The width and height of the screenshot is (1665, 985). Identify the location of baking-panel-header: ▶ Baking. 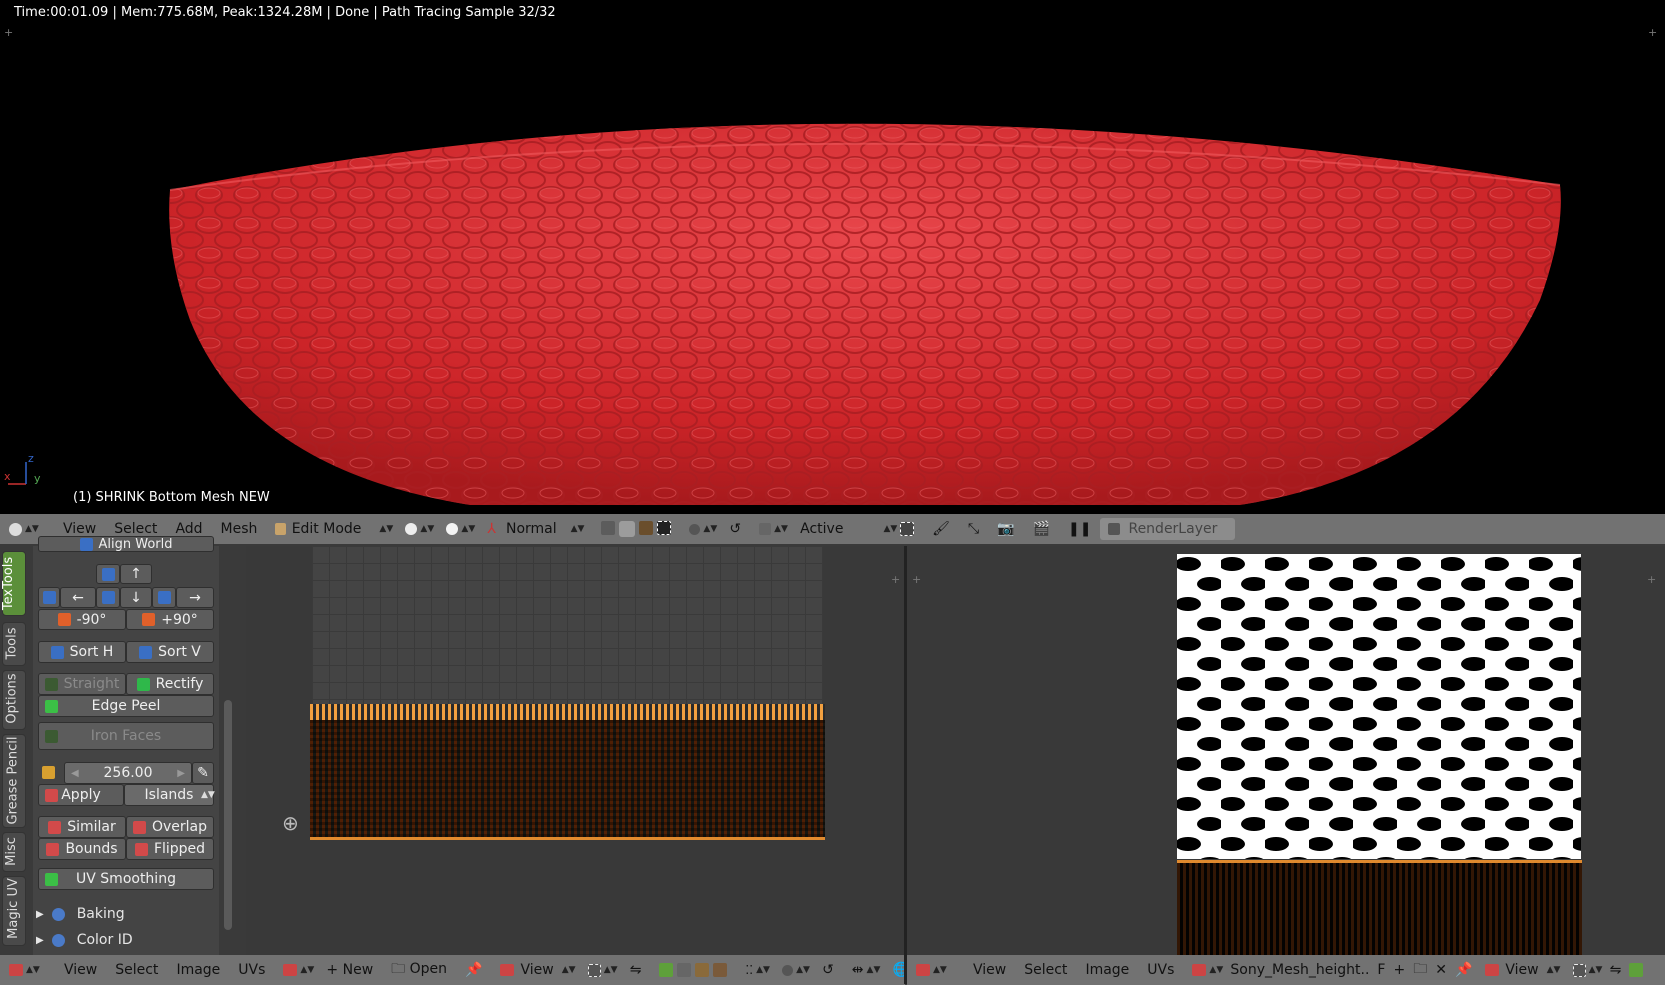
(80, 914).